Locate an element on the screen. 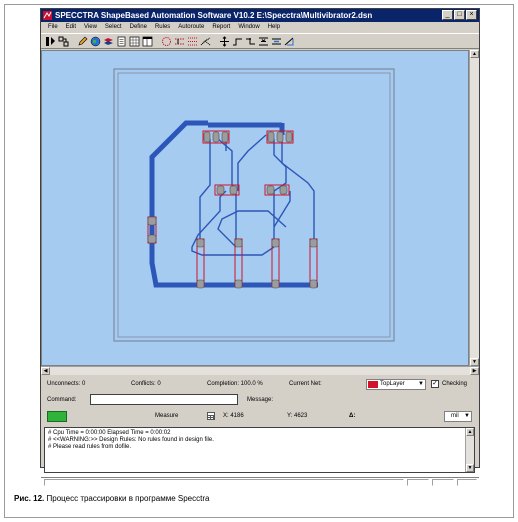 This screenshot has width=518, height=522. select-mode-icon is located at coordinates (50, 41).